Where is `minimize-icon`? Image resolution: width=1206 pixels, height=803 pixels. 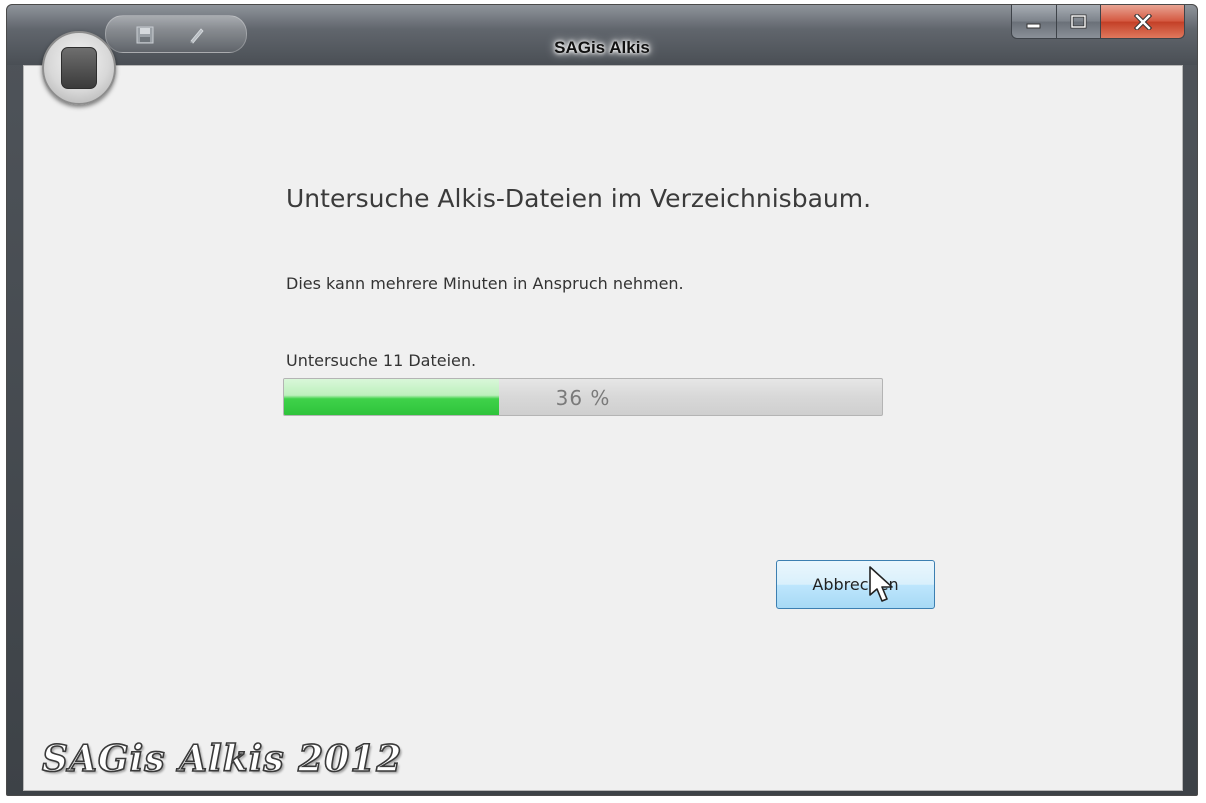
minimize-icon is located at coordinates (1033, 25).